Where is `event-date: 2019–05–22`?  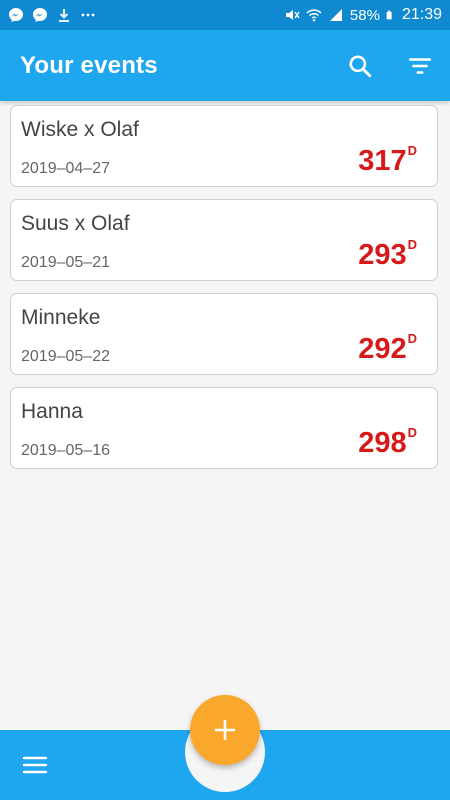 event-date: 2019–05–22 is located at coordinates (65, 356).